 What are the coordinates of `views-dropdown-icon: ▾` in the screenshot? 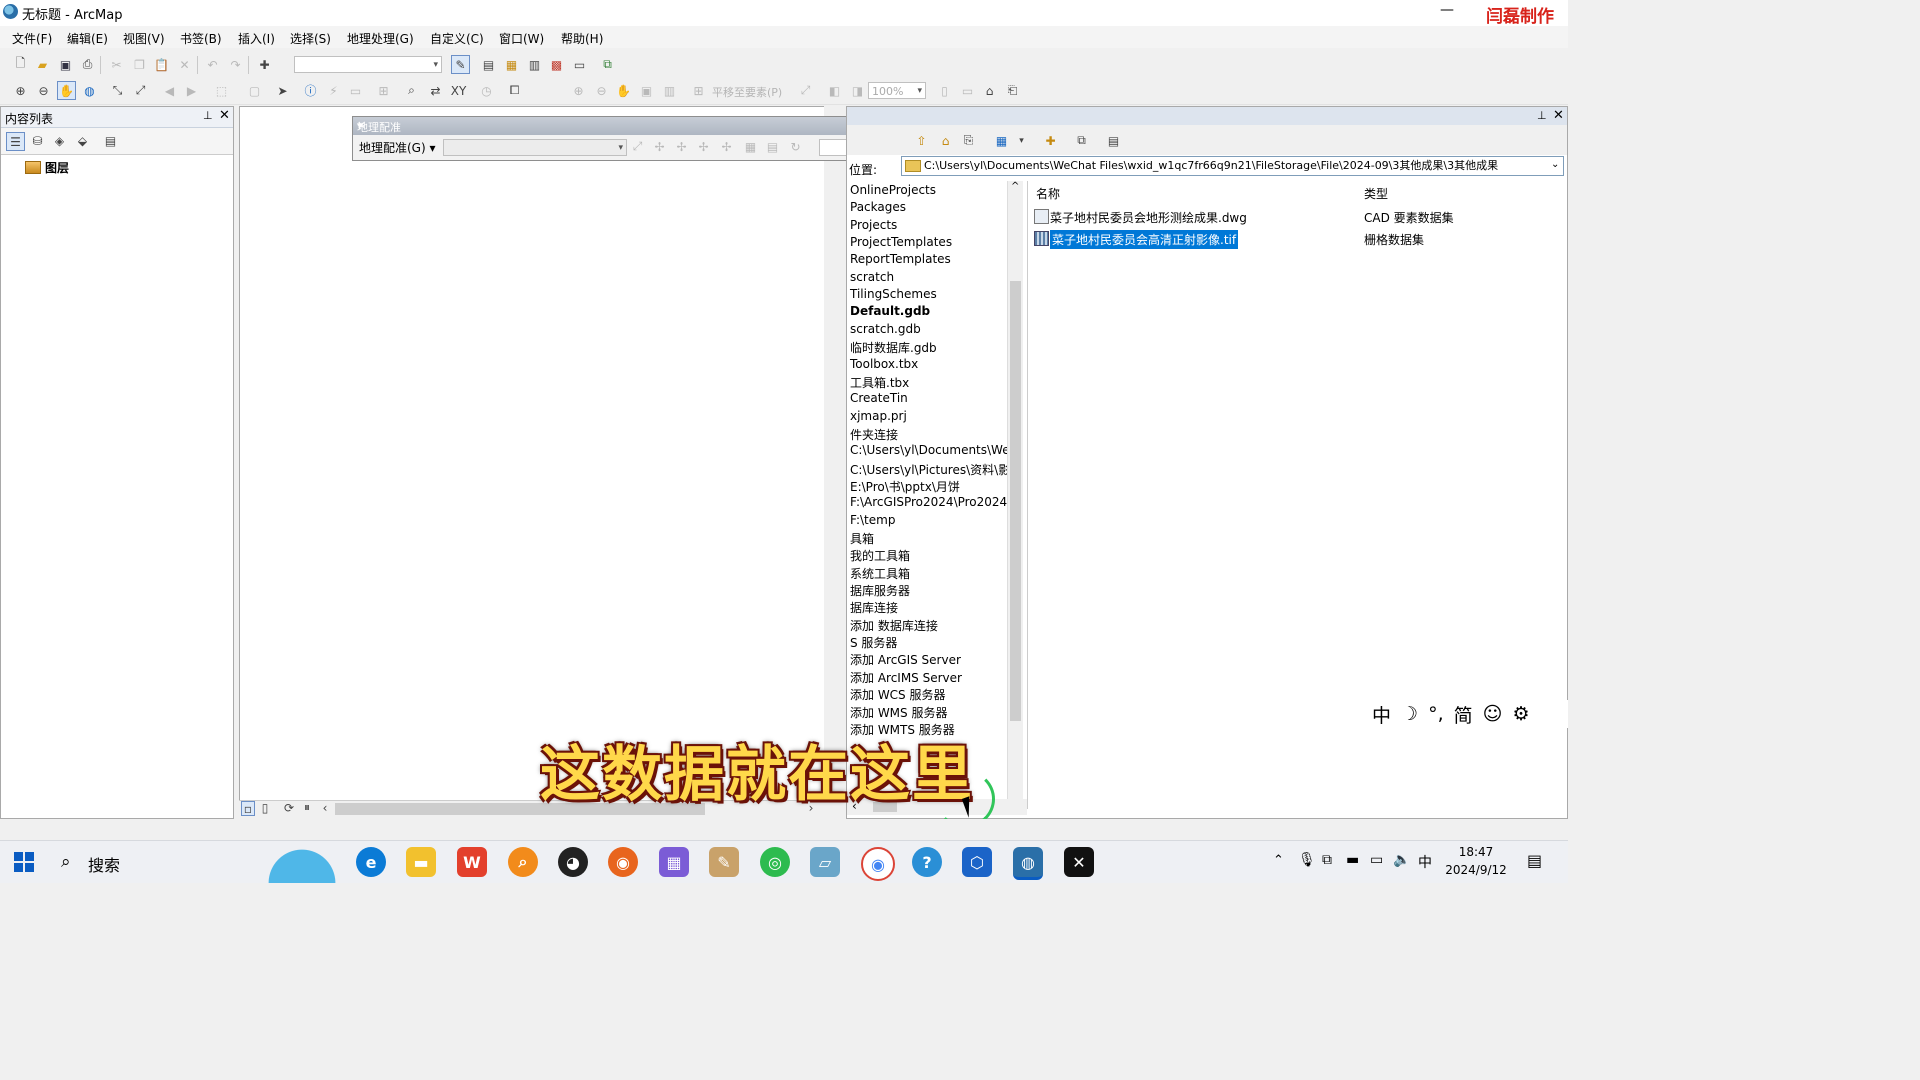 It's located at (1021, 140).